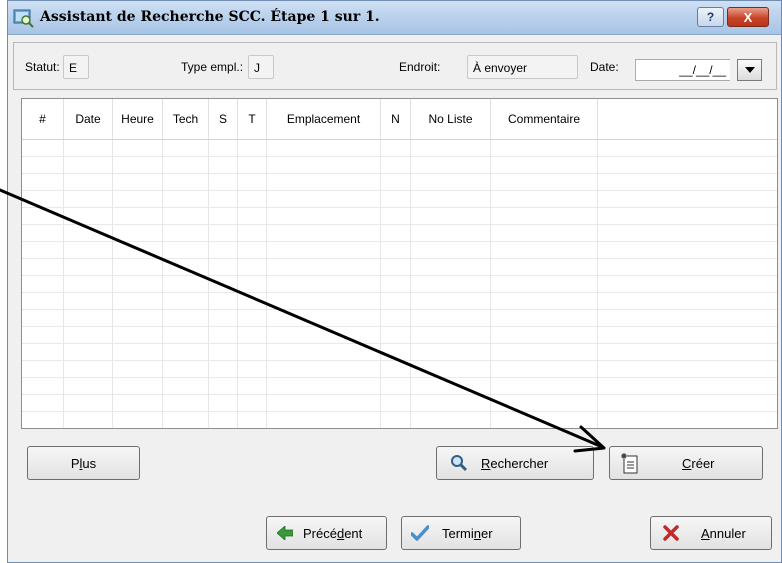 The image size is (782, 563). What do you see at coordinates (261, 67) in the screenshot?
I see `type-empl-field: J` at bounding box center [261, 67].